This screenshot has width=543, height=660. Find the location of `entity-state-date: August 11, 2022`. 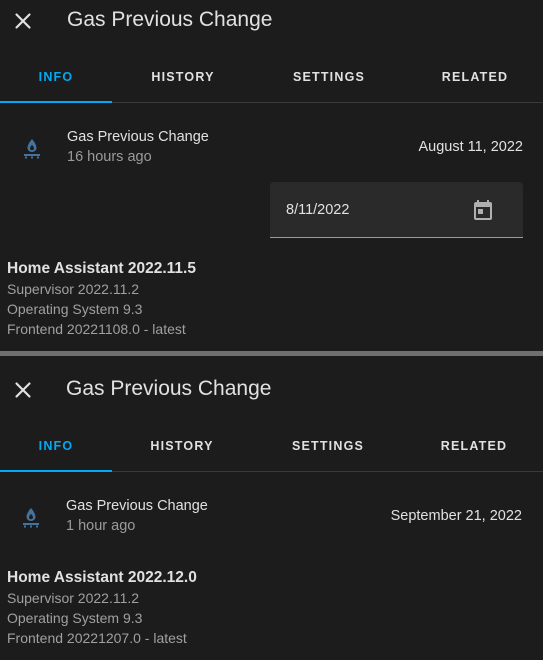

entity-state-date: August 11, 2022 is located at coordinates (470, 147).